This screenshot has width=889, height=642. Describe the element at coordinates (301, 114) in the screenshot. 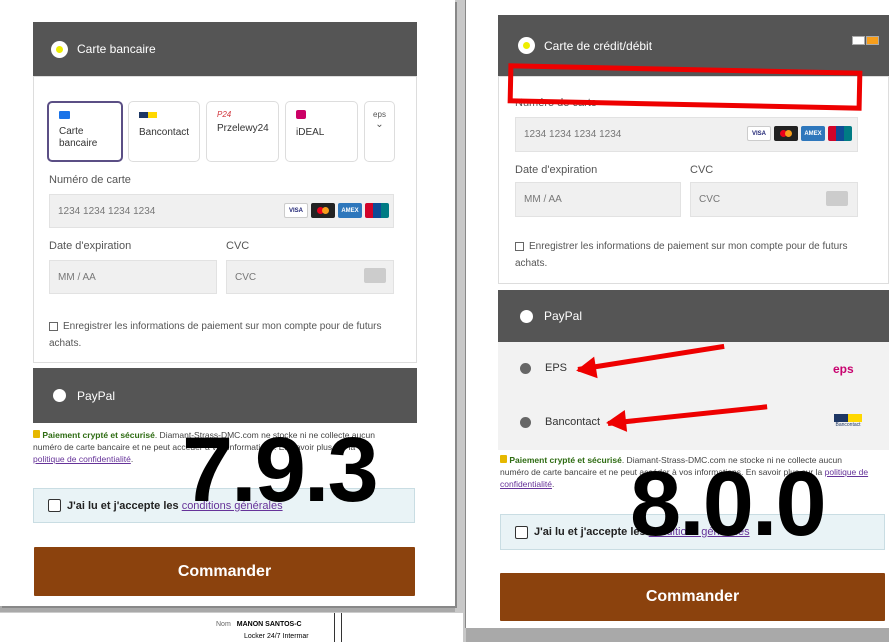

I see `ideal-icon` at that location.